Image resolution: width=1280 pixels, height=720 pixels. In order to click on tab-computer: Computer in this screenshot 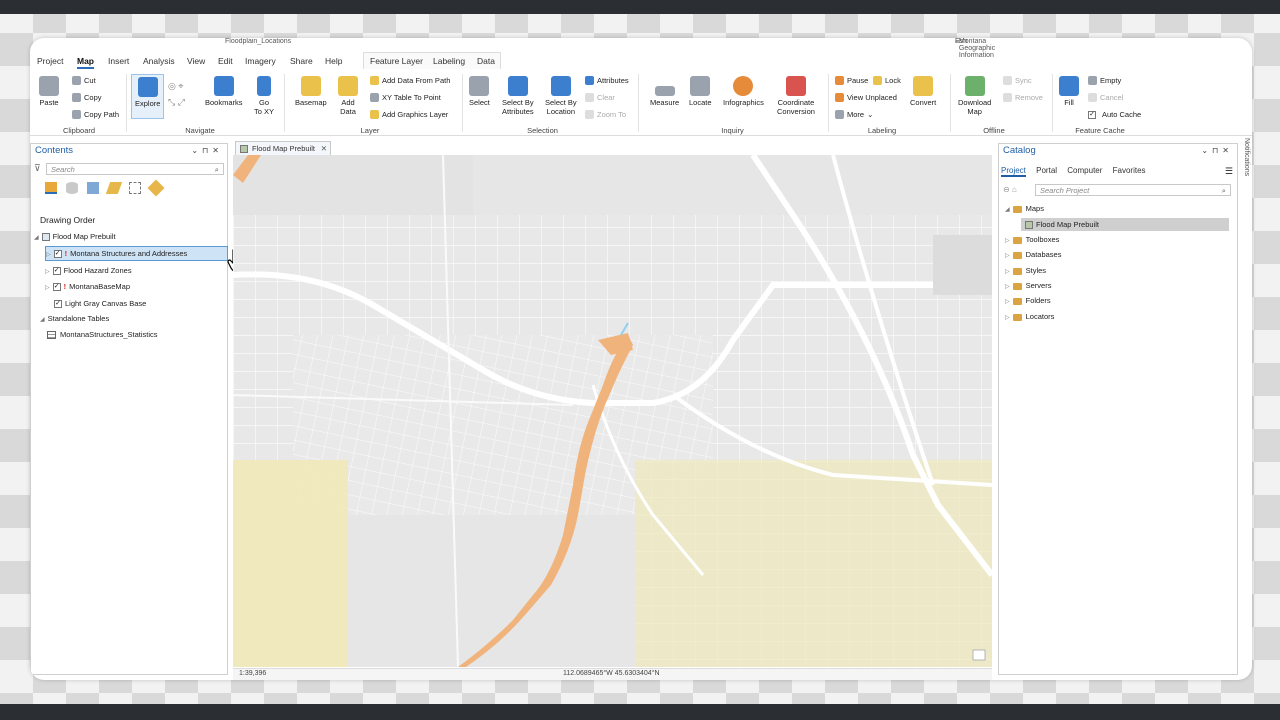, I will do `click(1084, 170)`.